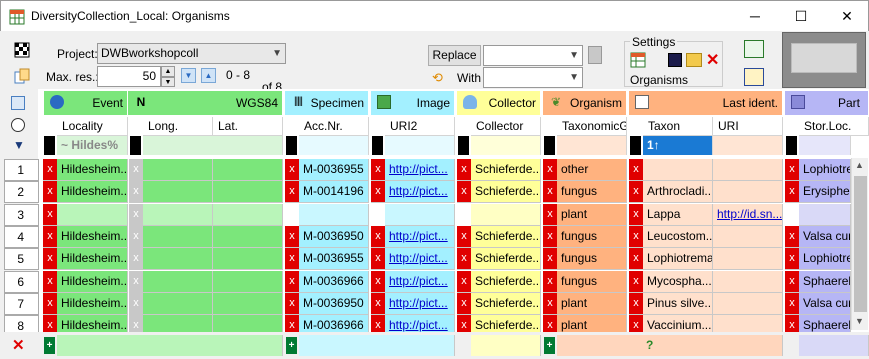 Image resolution: width=869 pixels, height=359 pixels. Describe the element at coordinates (801, 16) in the screenshot. I see `maximize-button: ☐` at that location.